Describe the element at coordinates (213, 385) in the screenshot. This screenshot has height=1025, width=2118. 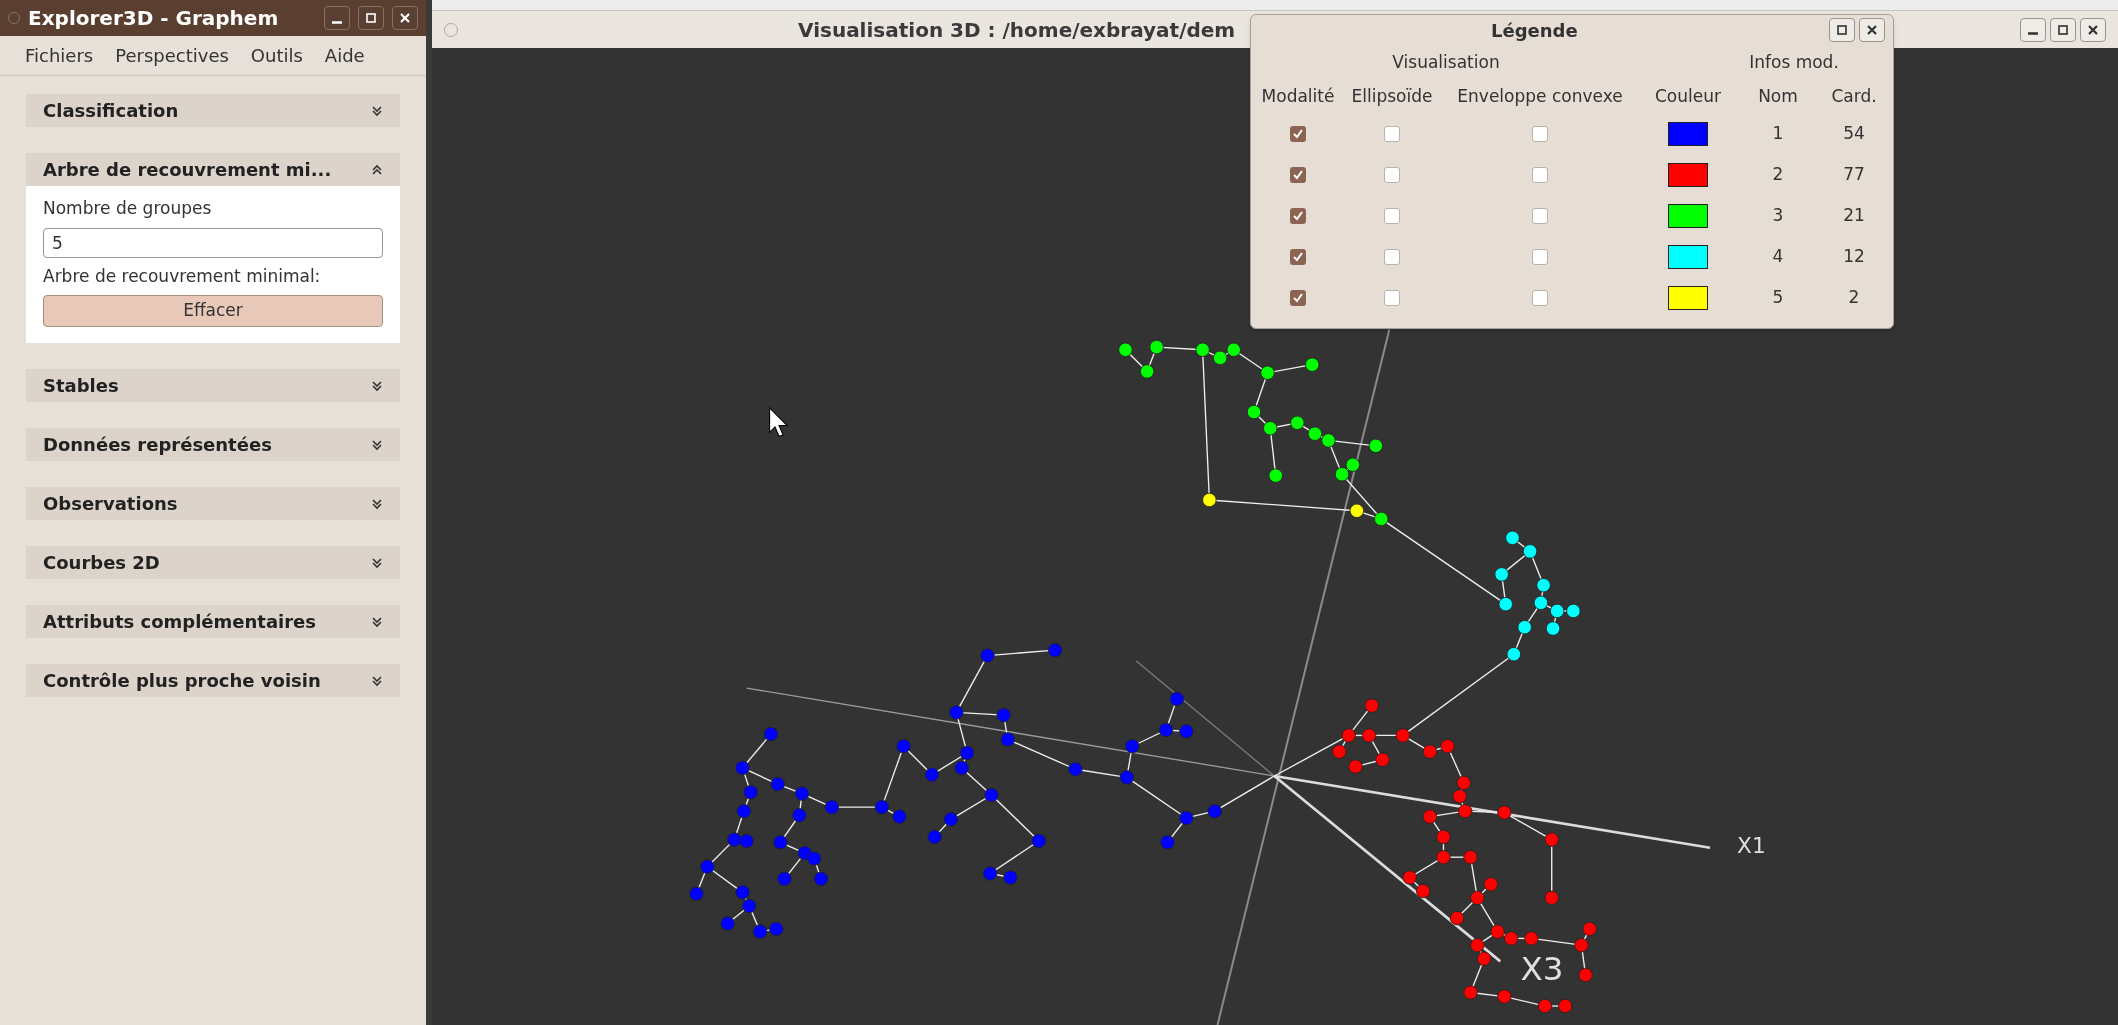
I see `section-header: Stables` at that location.